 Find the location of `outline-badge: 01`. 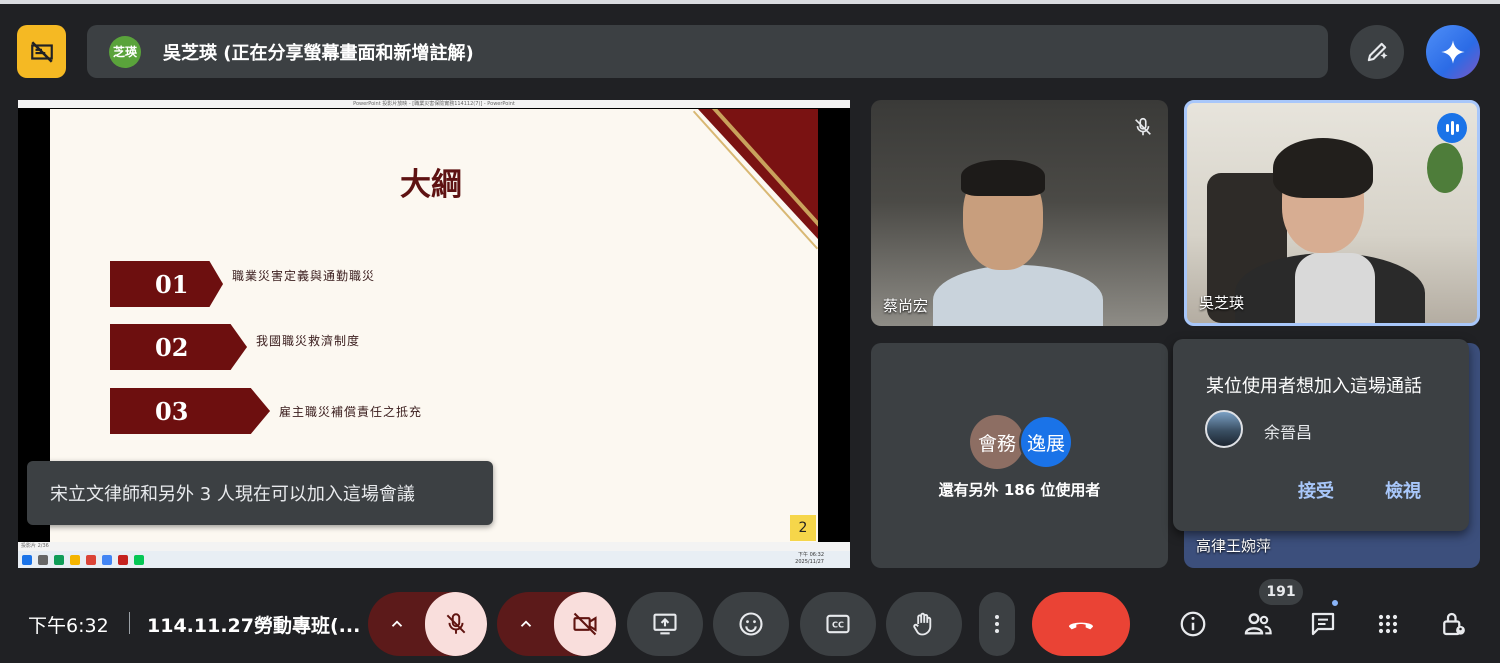

outline-badge: 01 is located at coordinates (166, 284).